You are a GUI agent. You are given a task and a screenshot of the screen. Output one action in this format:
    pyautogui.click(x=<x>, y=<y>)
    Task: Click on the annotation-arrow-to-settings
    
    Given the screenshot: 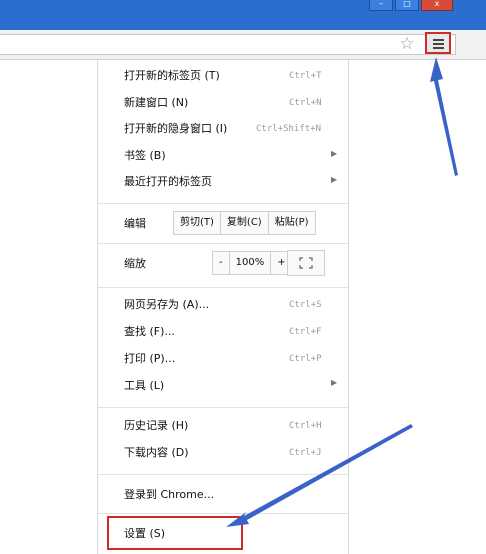 What is the action you would take?
    pyautogui.click(x=319, y=475)
    